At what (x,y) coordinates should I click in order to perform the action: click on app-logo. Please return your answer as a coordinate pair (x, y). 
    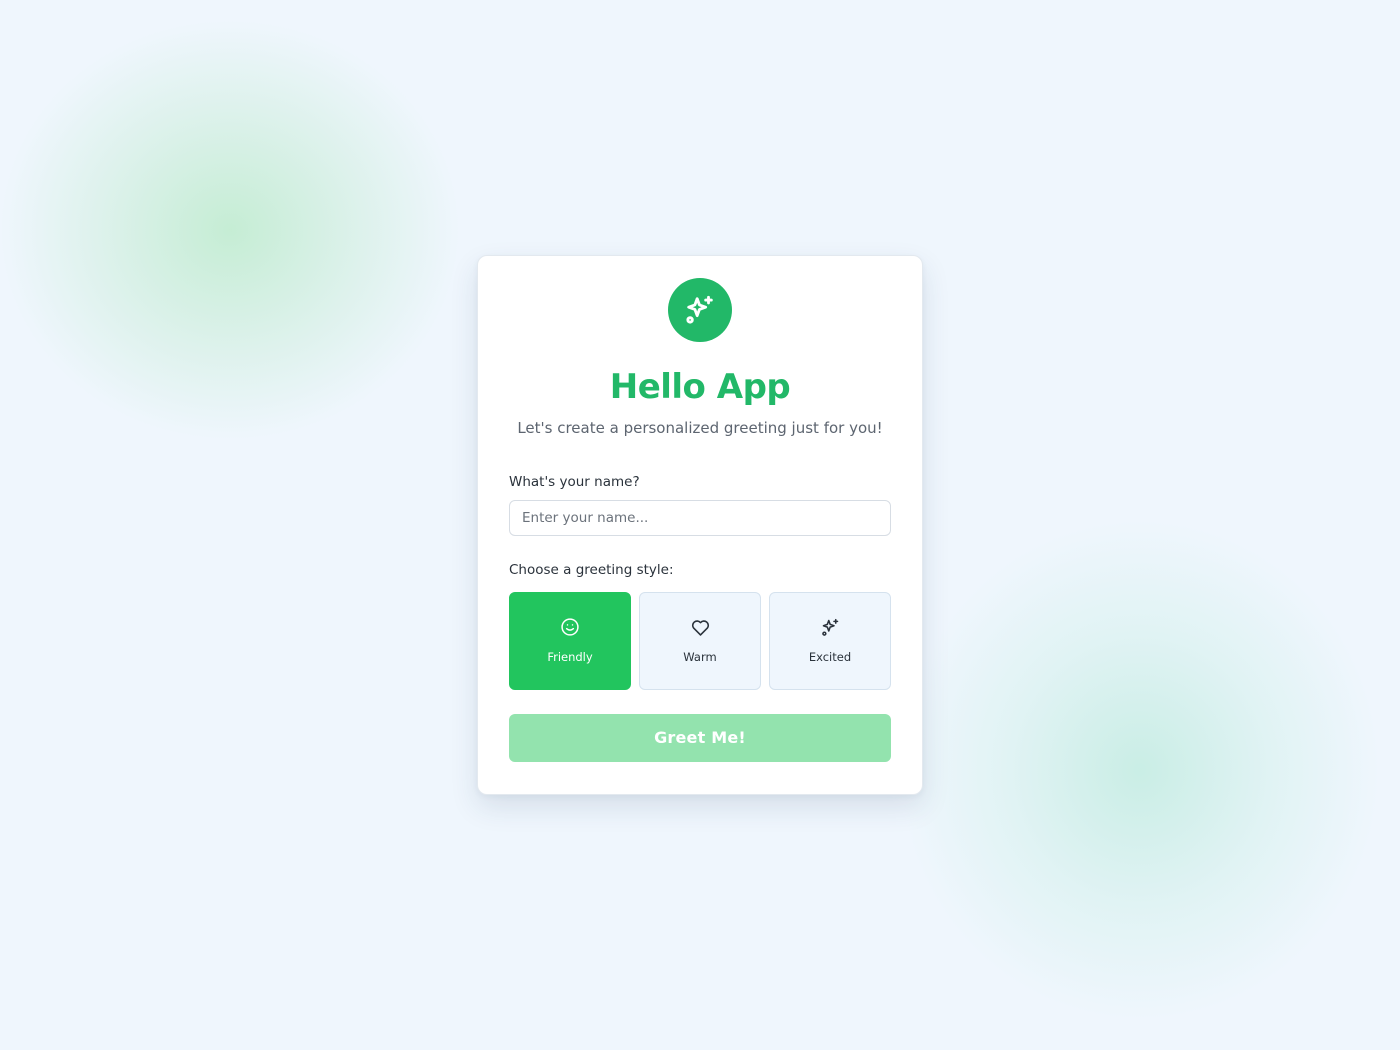
    Looking at the image, I should click on (700, 310).